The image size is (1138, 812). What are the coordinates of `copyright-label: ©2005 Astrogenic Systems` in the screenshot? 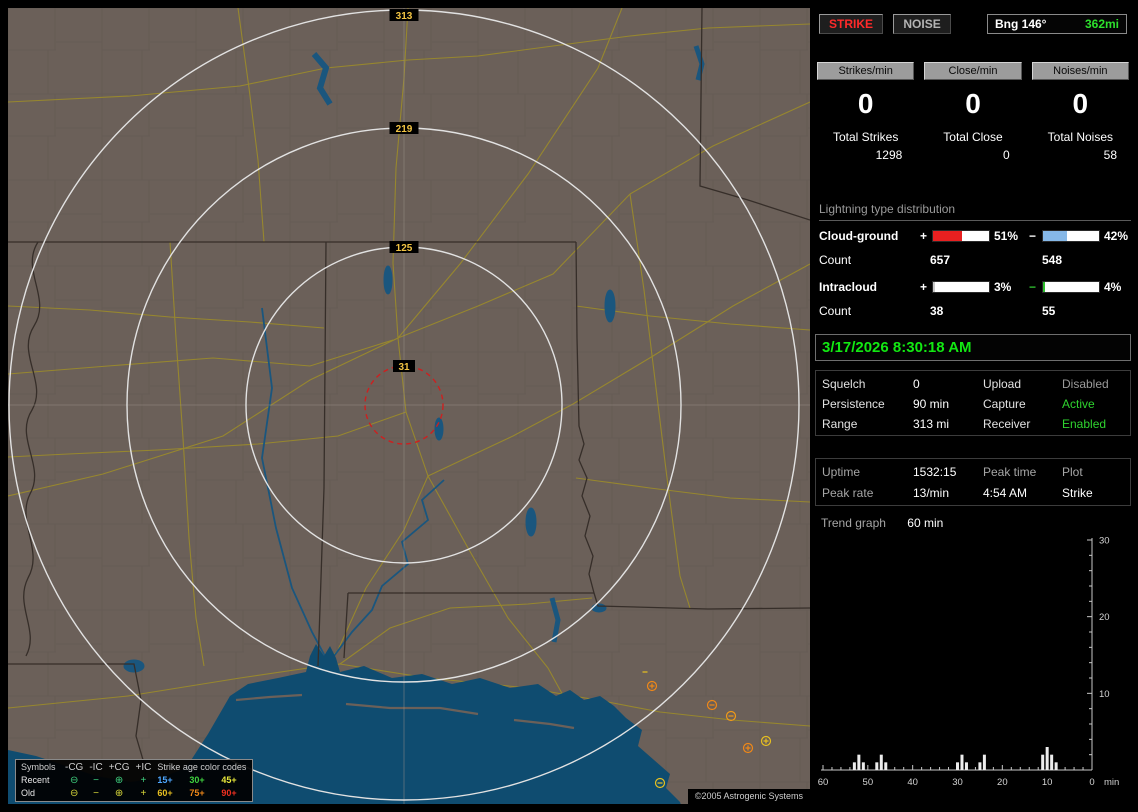 It's located at (748, 796).